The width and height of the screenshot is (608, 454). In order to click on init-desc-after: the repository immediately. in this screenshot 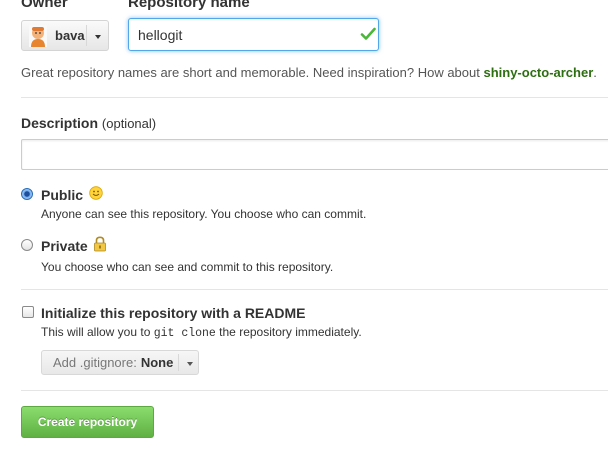, I will do `click(288, 332)`.